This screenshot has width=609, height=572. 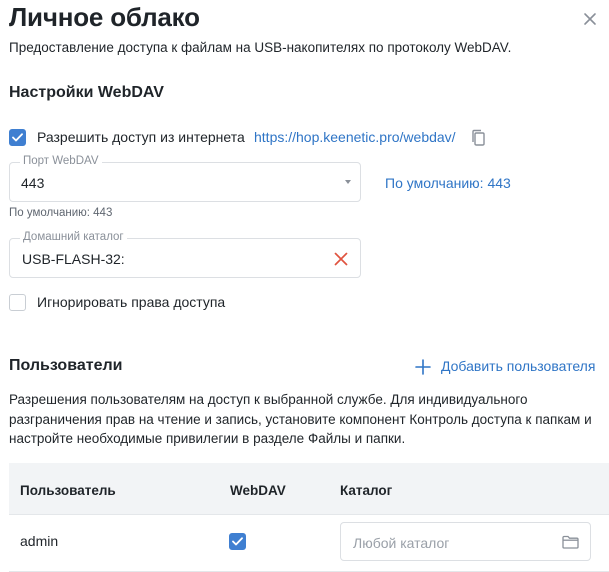 What do you see at coordinates (366, 490) in the screenshot?
I see `column-directory: Каталог` at bounding box center [366, 490].